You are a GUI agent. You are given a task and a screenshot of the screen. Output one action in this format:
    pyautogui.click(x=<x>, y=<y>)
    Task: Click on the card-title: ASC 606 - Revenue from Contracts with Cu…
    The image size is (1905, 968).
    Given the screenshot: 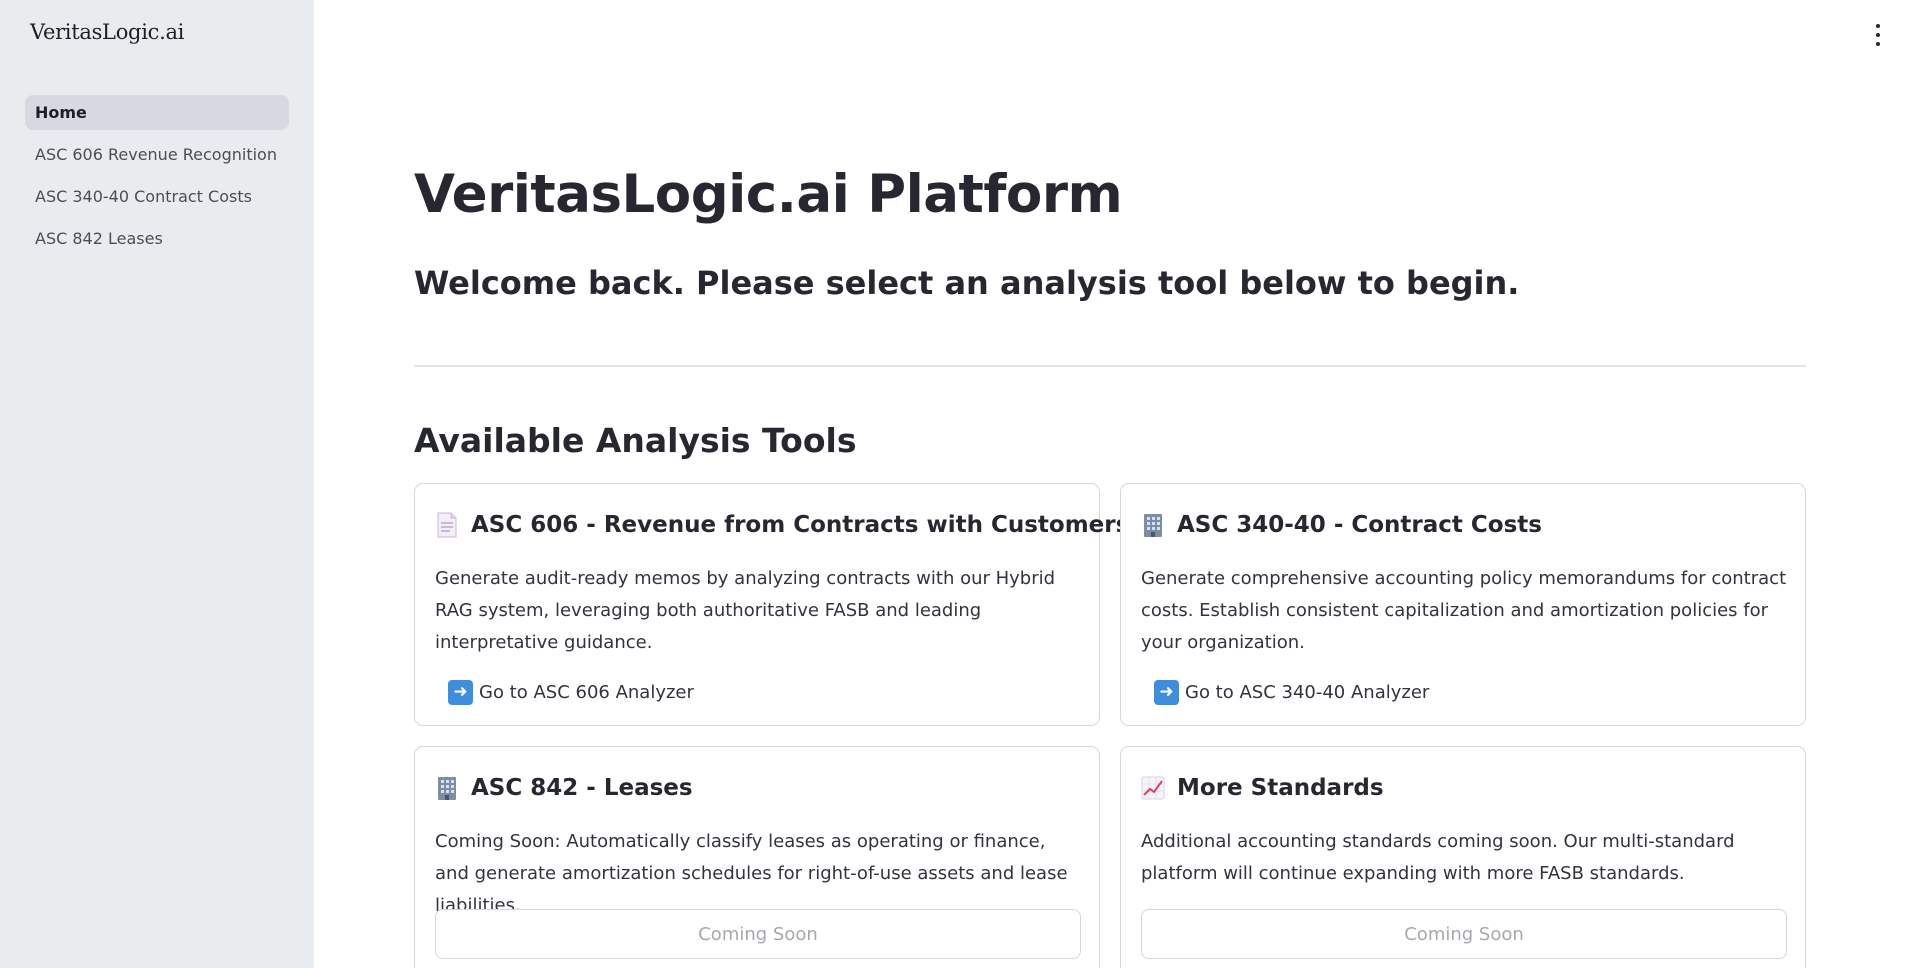 What is the action you would take?
    pyautogui.click(x=800, y=525)
    